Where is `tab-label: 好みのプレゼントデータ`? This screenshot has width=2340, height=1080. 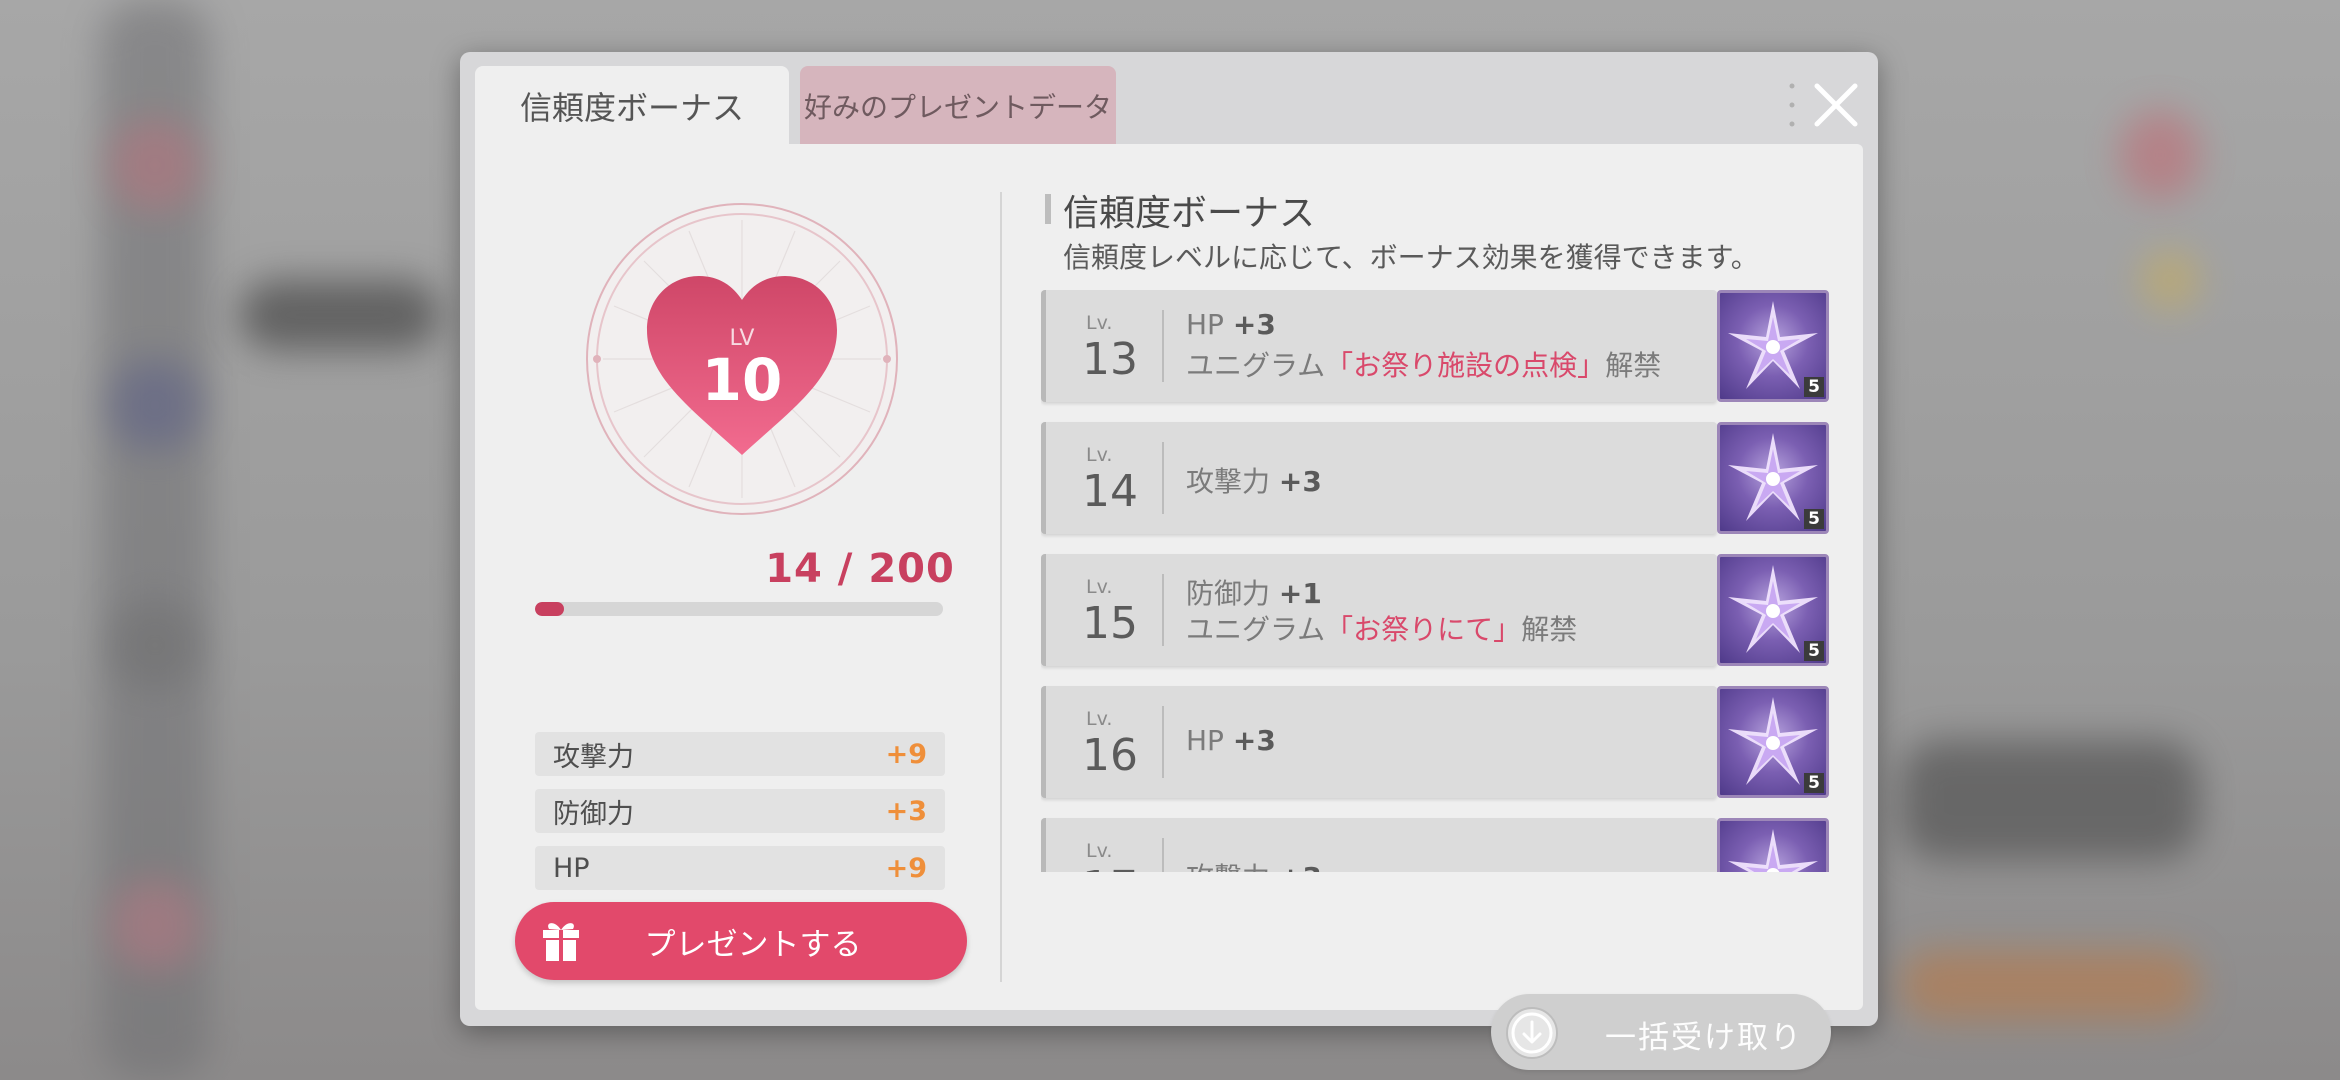 tab-label: 好みのプレゼントデータ is located at coordinates (957, 107).